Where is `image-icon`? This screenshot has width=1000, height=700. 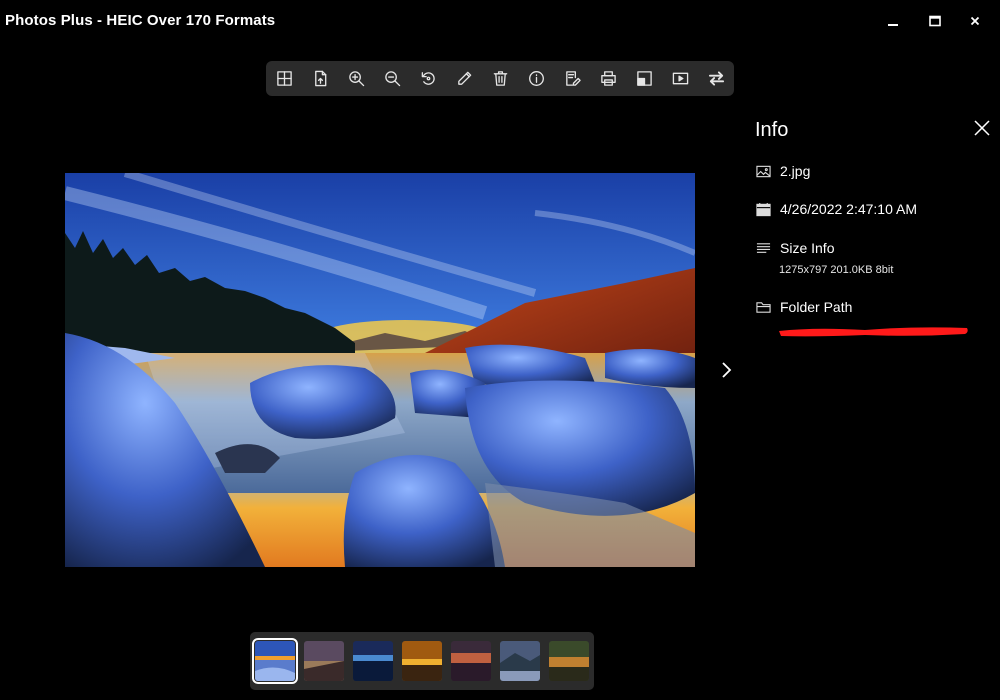
image-icon is located at coordinates (763, 171).